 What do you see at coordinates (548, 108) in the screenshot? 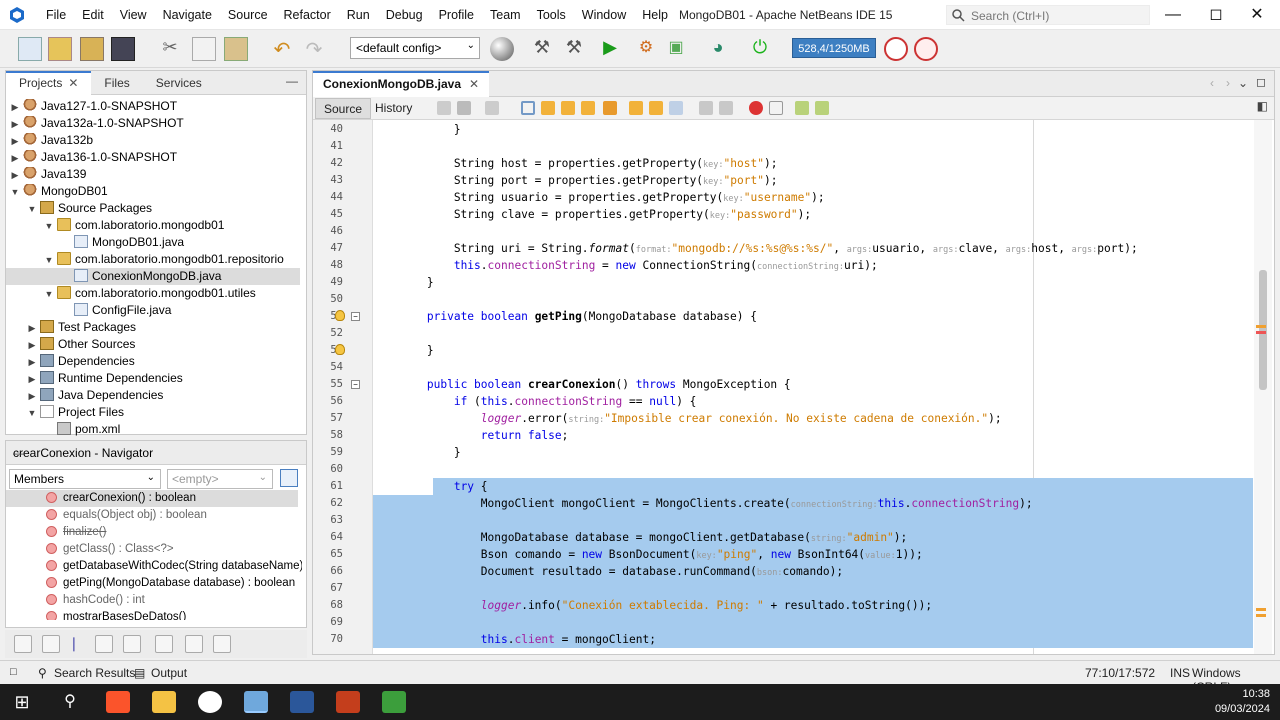
I see `find-previous-icon` at bounding box center [548, 108].